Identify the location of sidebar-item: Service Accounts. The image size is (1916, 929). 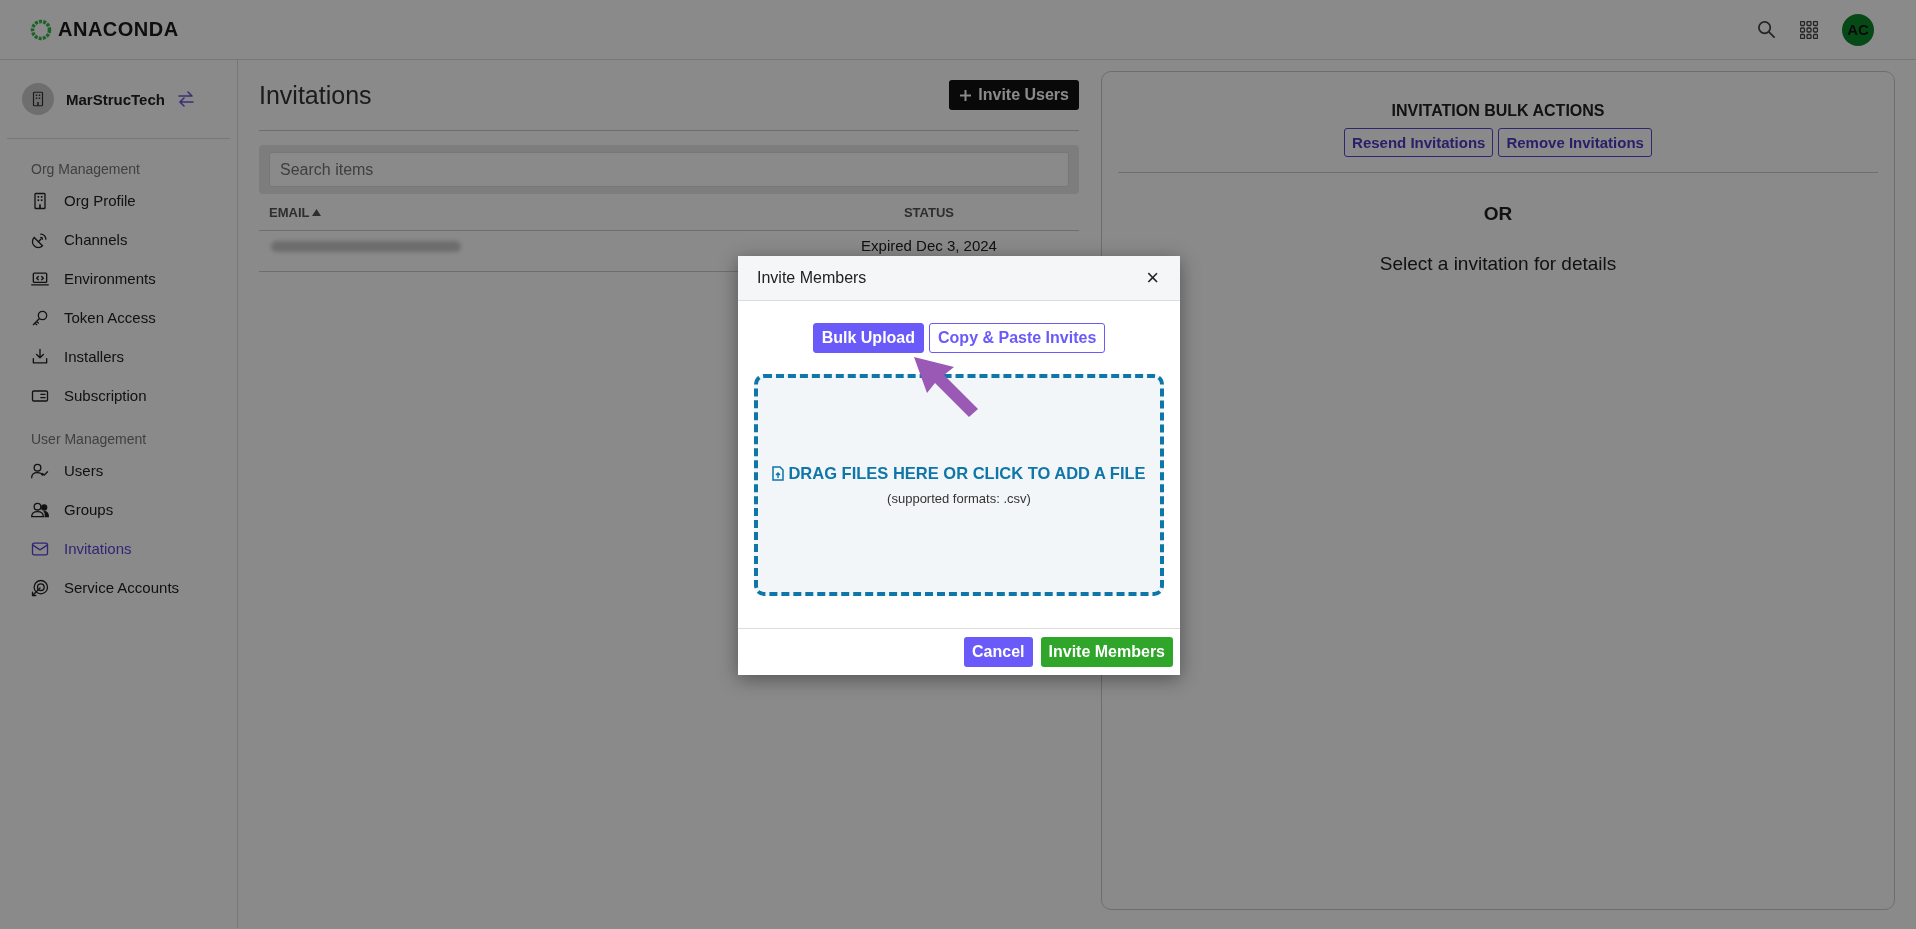
(118, 587).